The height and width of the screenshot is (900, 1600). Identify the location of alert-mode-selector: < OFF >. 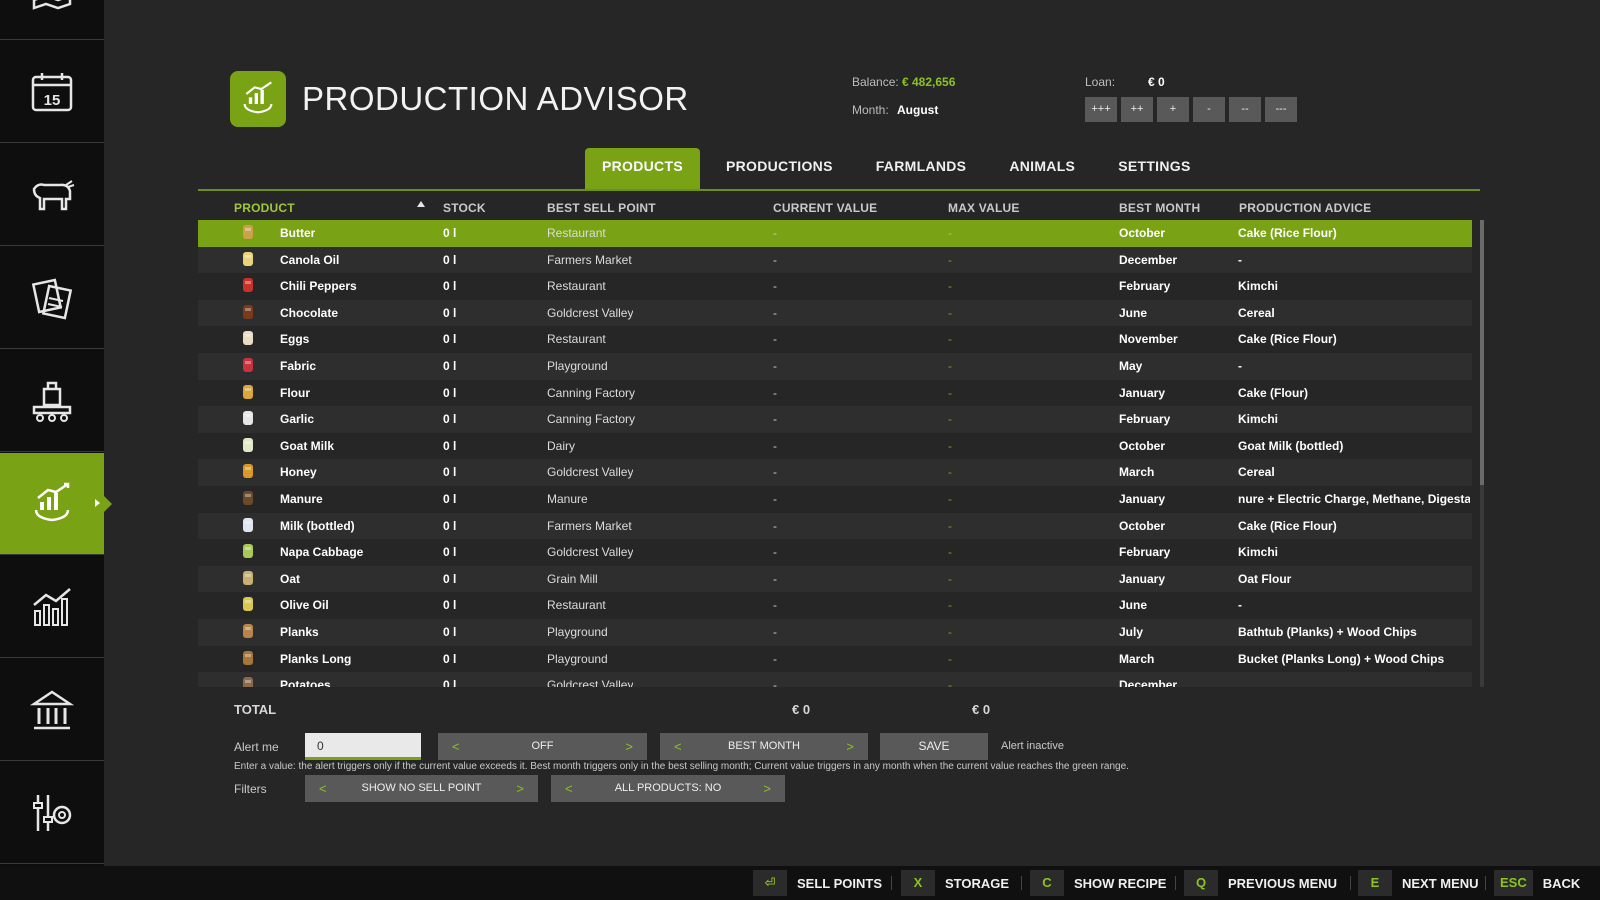
(542, 746).